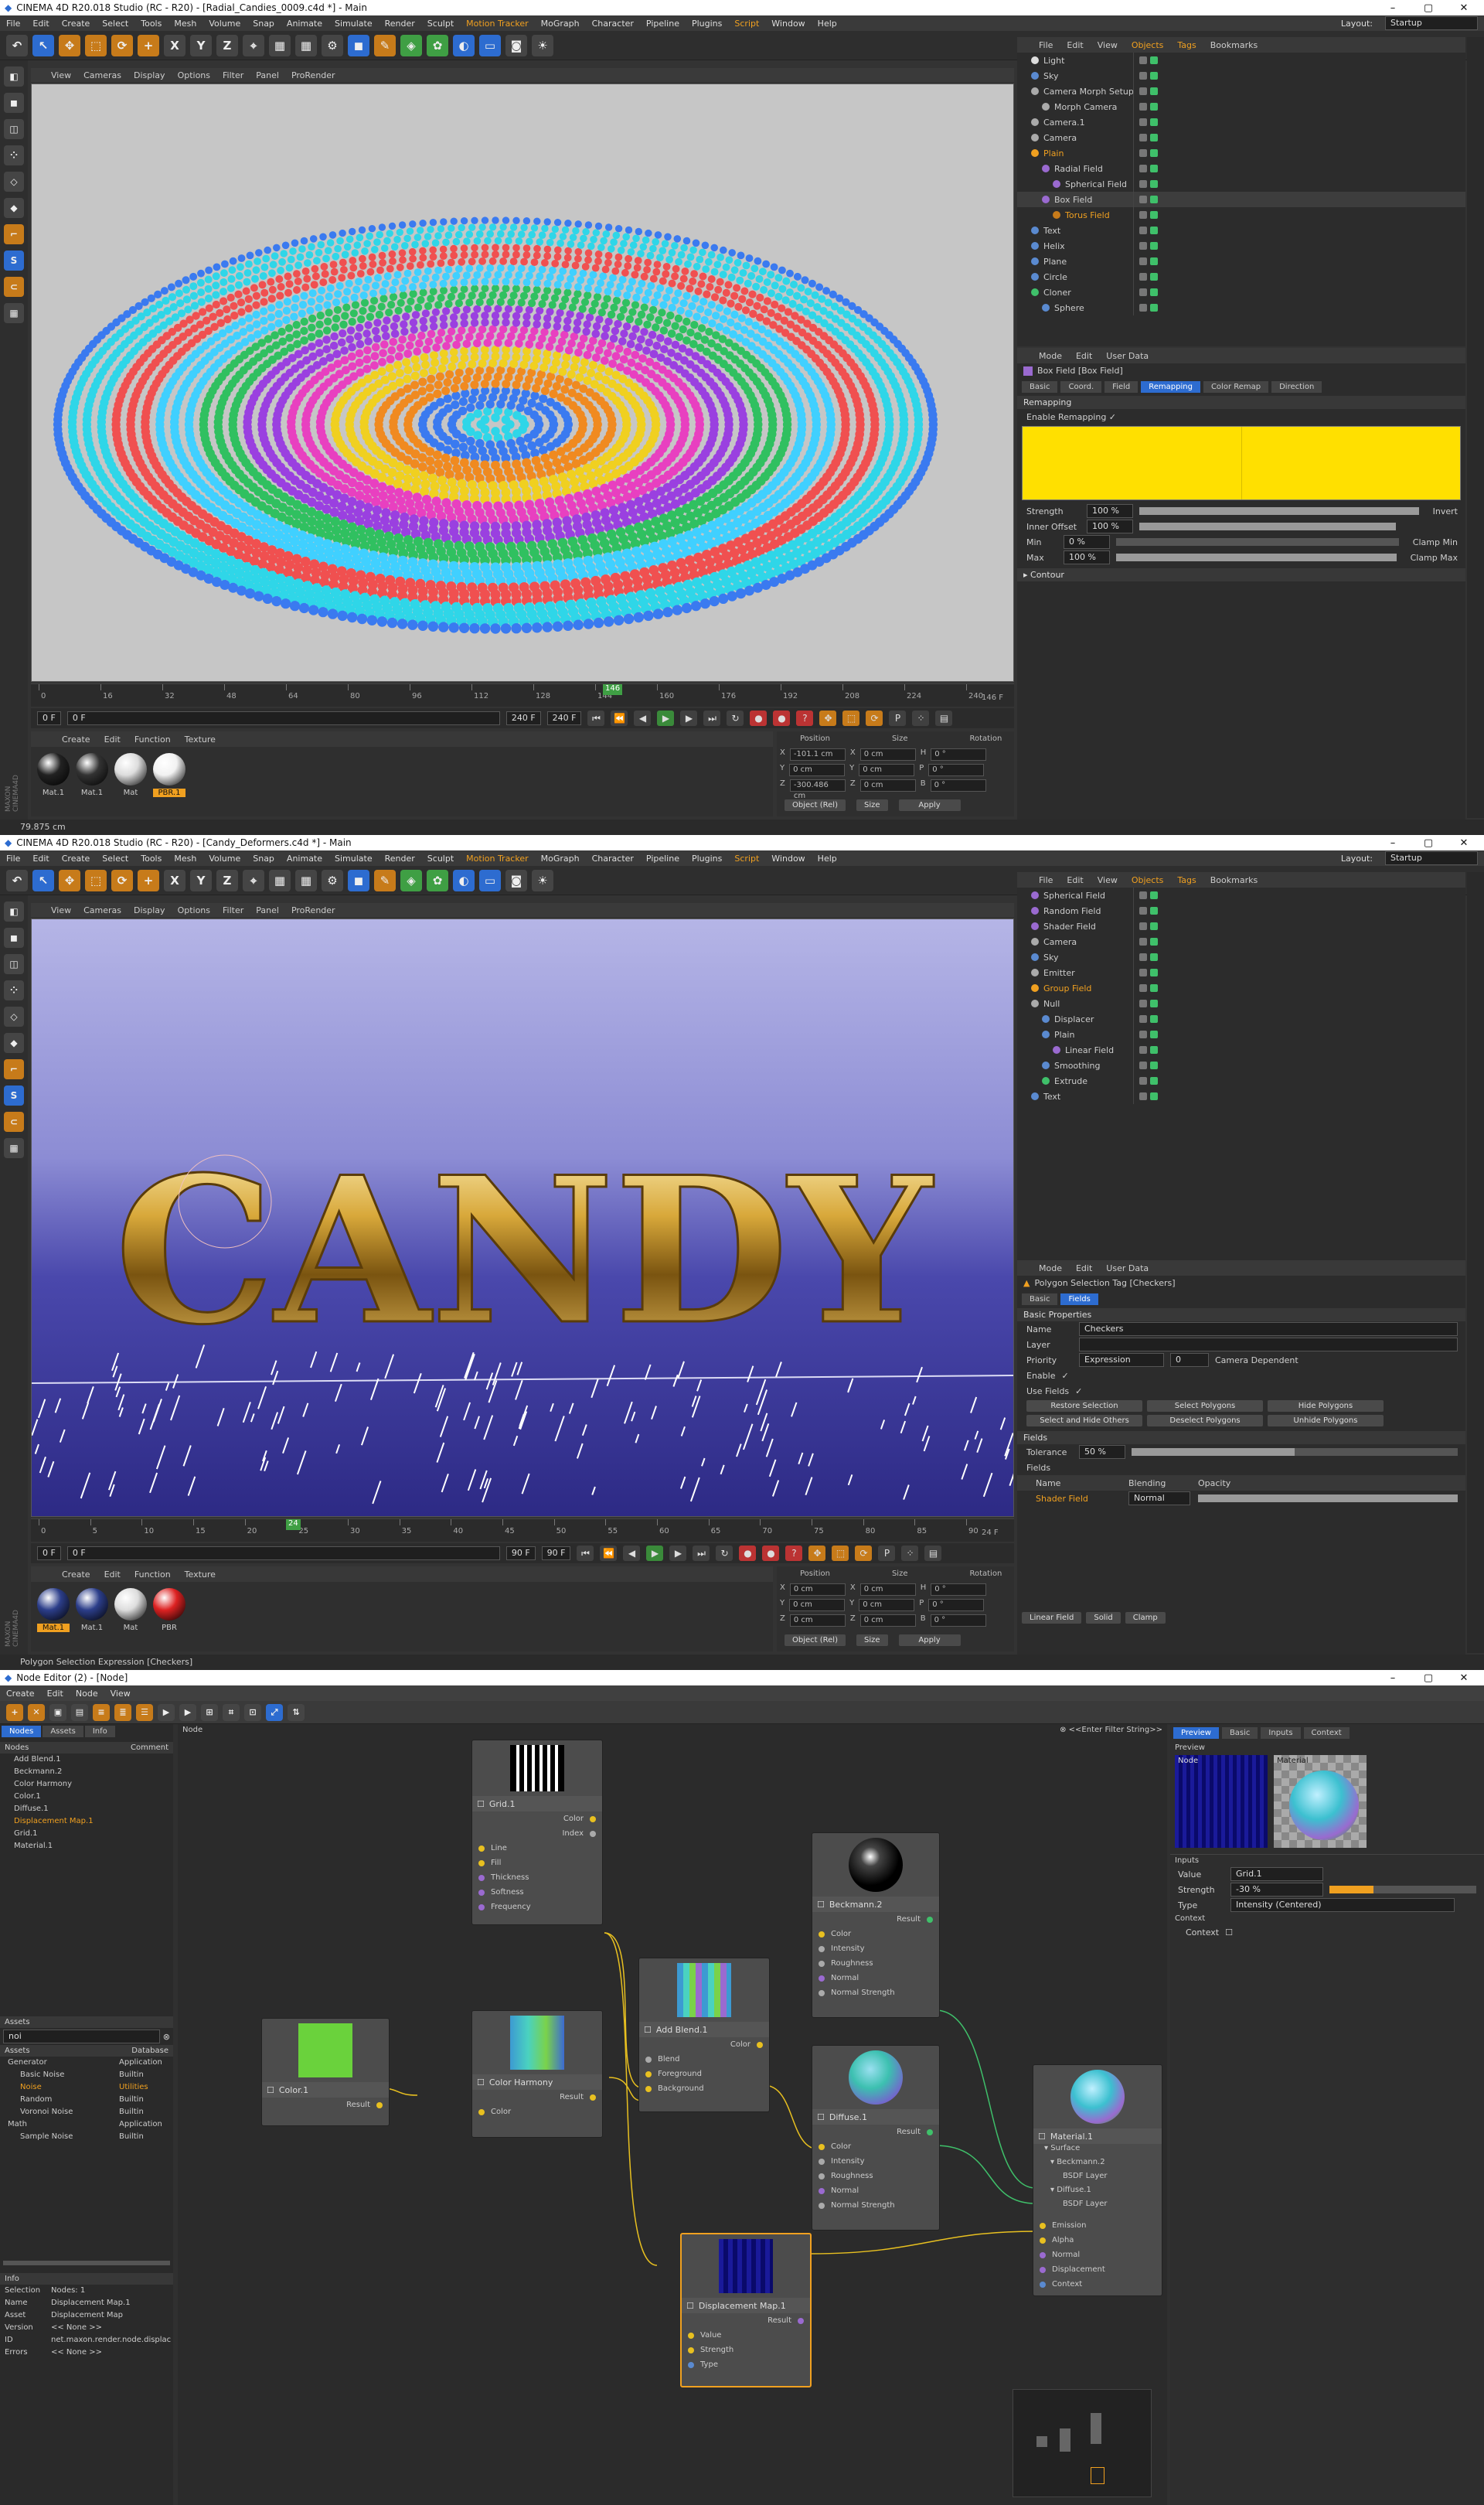 This screenshot has height=2505, width=1484. What do you see at coordinates (1256, 1360) in the screenshot?
I see `camera-dependent-checkbox: Camera Dependent` at bounding box center [1256, 1360].